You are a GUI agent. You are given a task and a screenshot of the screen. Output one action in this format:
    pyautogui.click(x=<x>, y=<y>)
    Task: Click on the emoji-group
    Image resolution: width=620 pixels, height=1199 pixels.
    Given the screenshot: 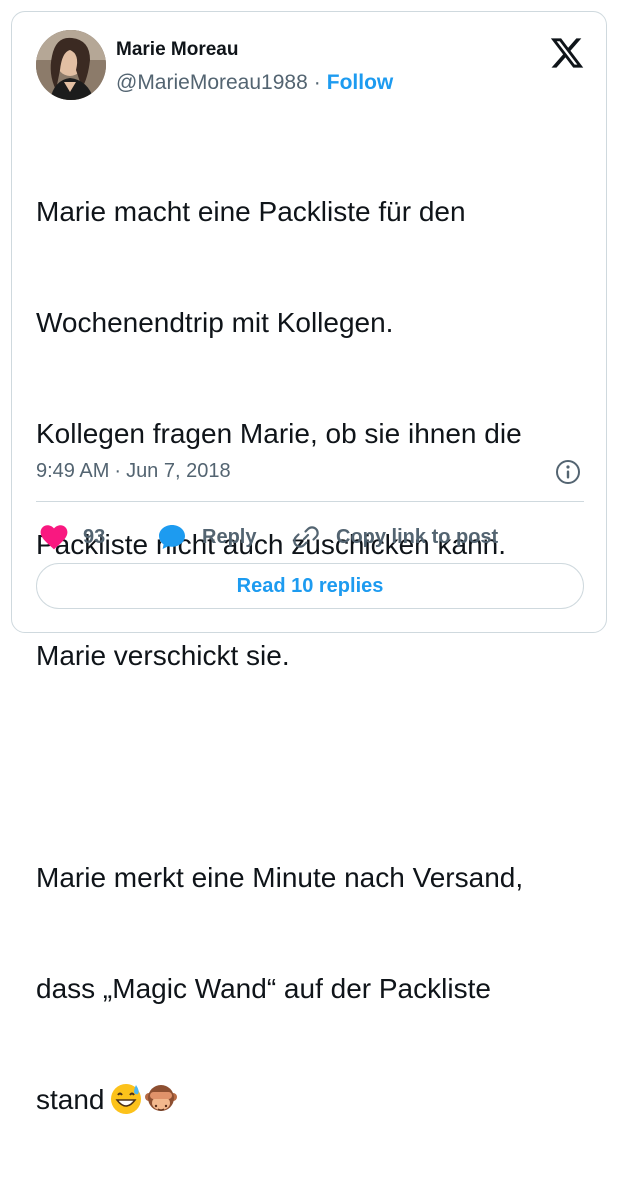 What is the action you would take?
    pyautogui.click(x=144, y=1103)
    